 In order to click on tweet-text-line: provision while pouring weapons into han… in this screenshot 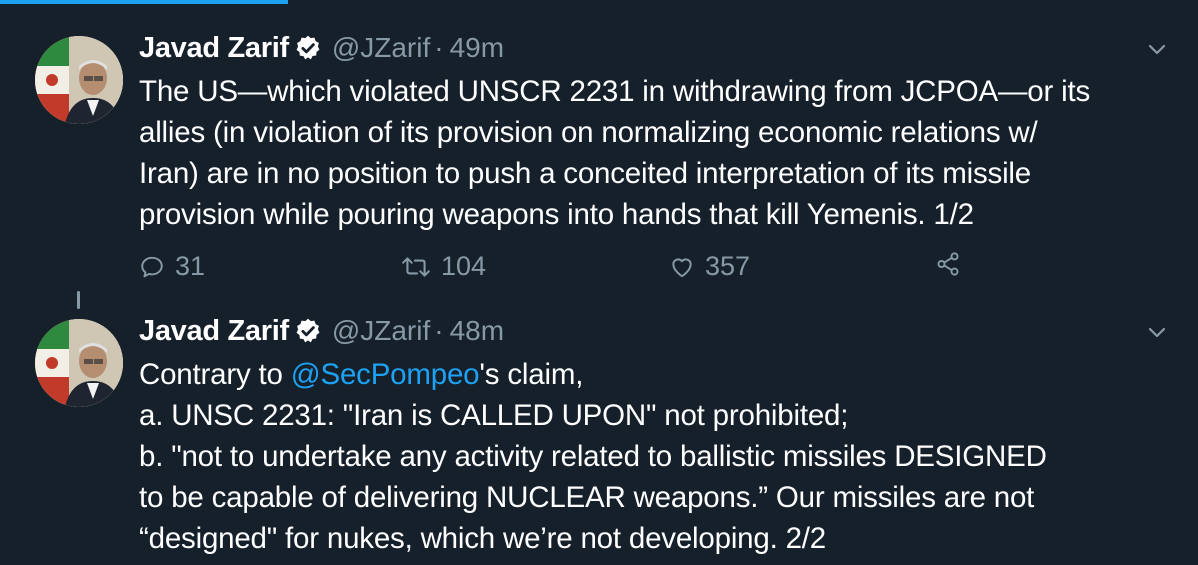, I will do `click(556, 214)`.